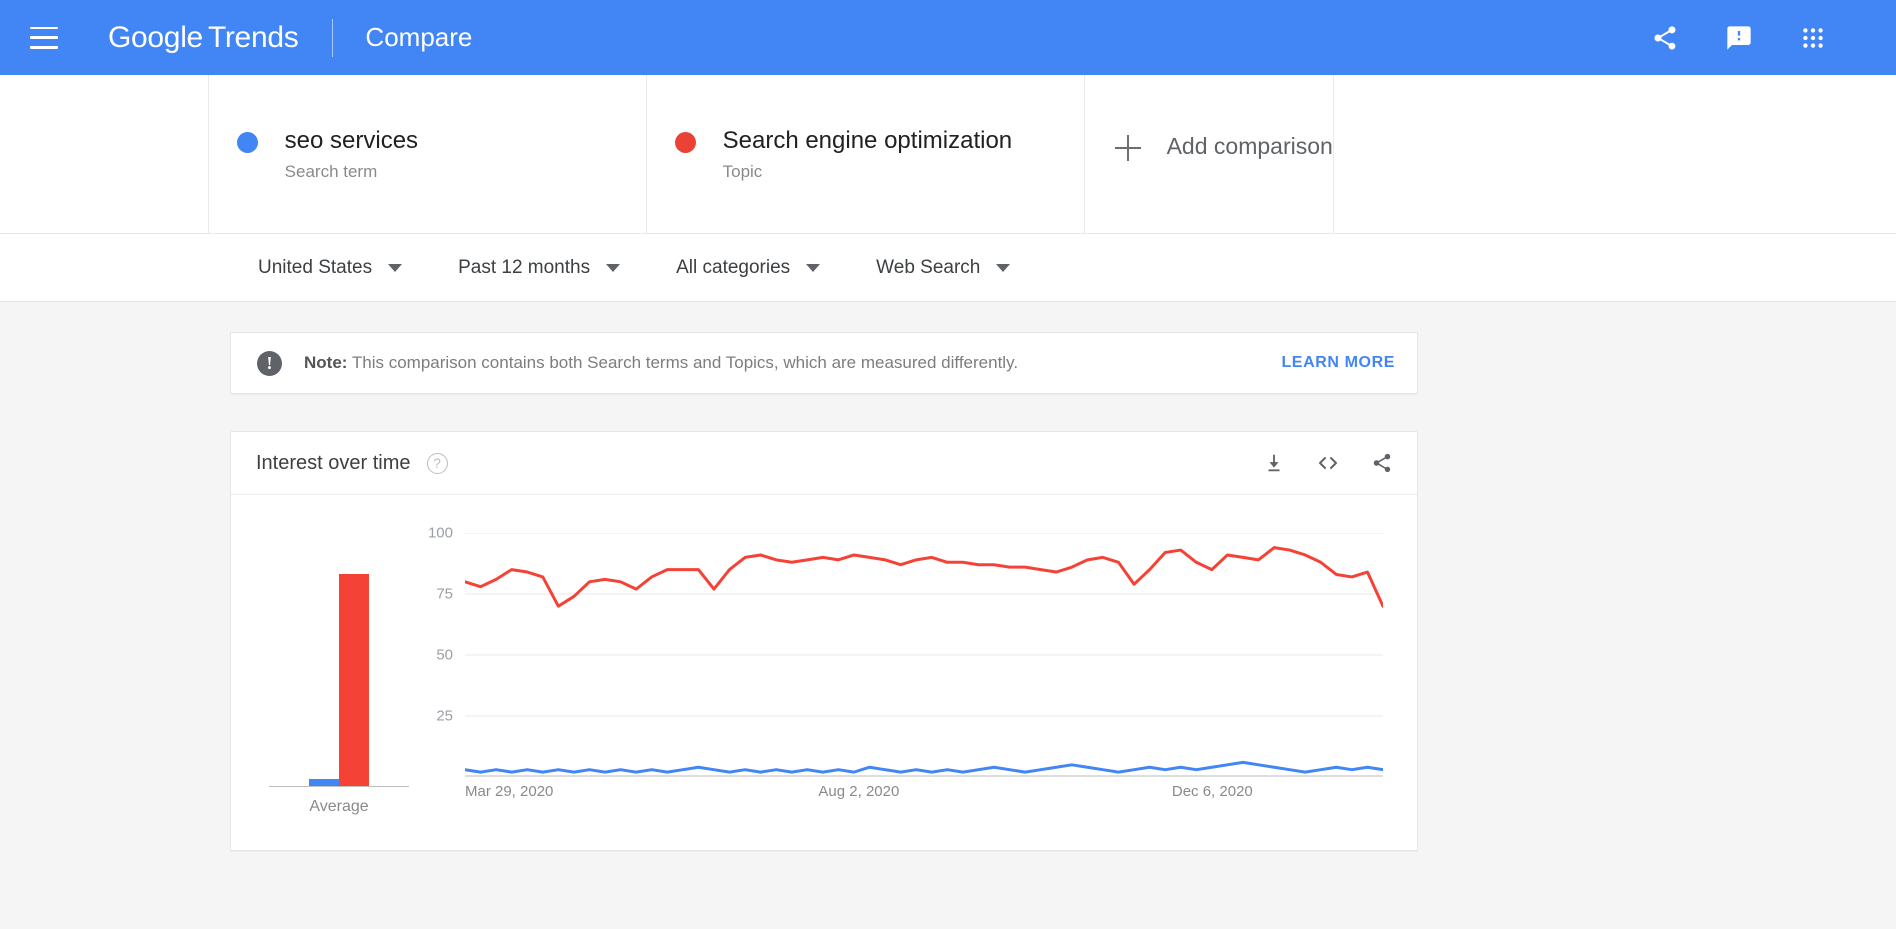 This screenshot has width=1896, height=929. Describe the element at coordinates (733, 267) in the screenshot. I see `filter-category-label: All categories` at that location.